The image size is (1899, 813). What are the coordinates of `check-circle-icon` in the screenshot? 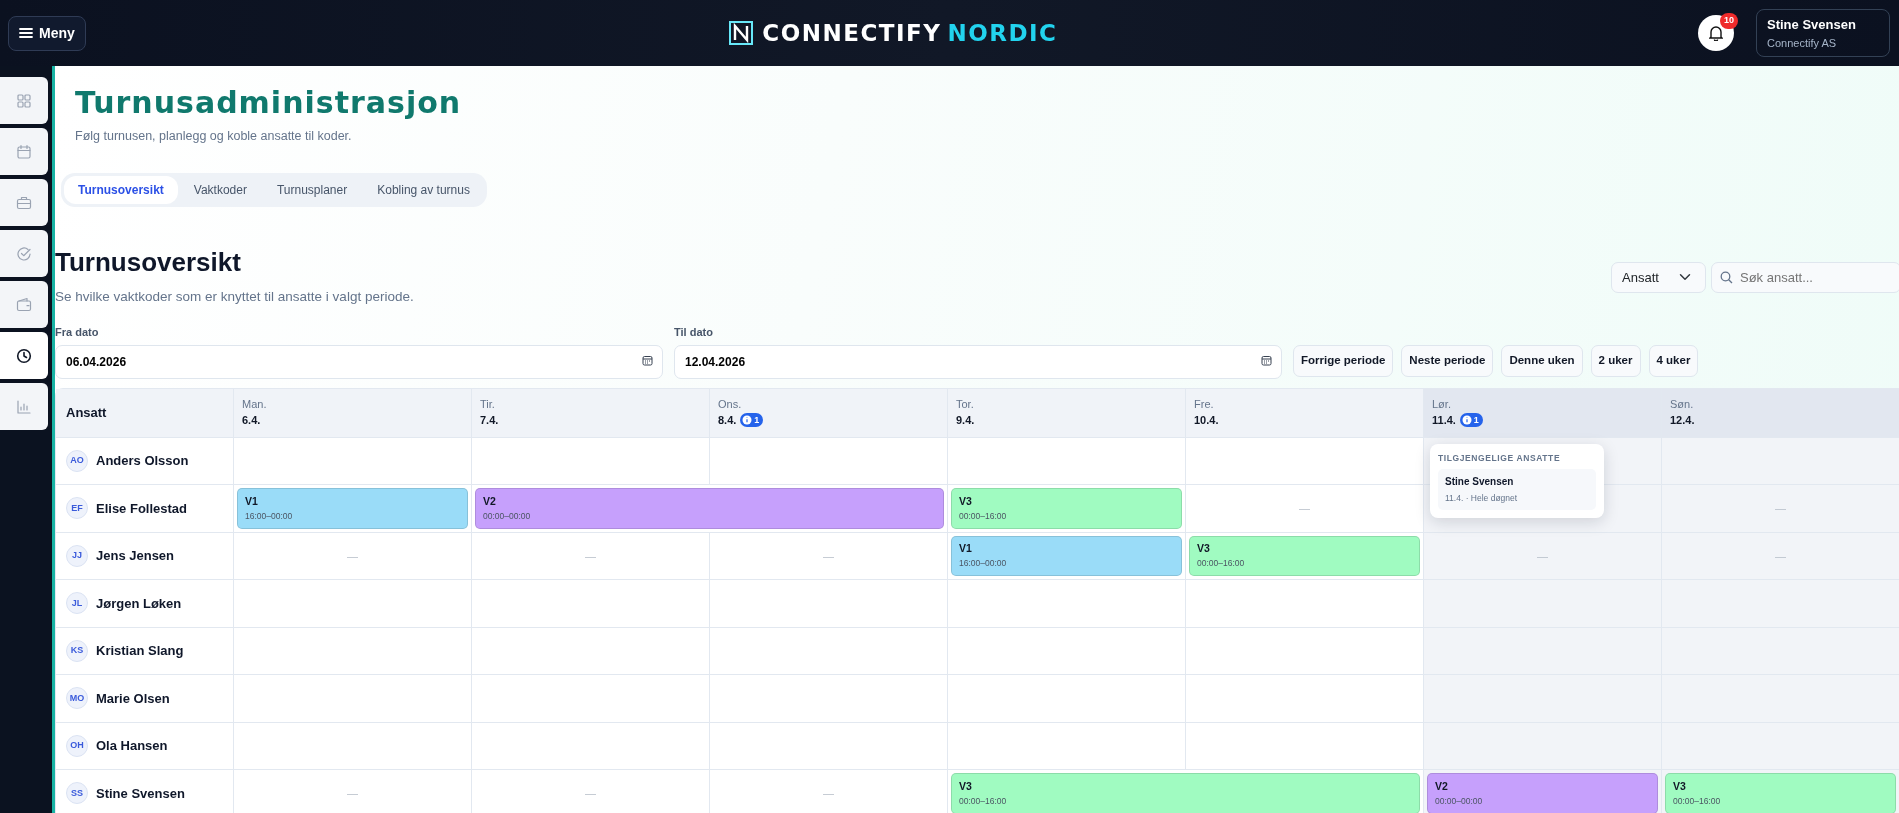 It's located at (24, 253).